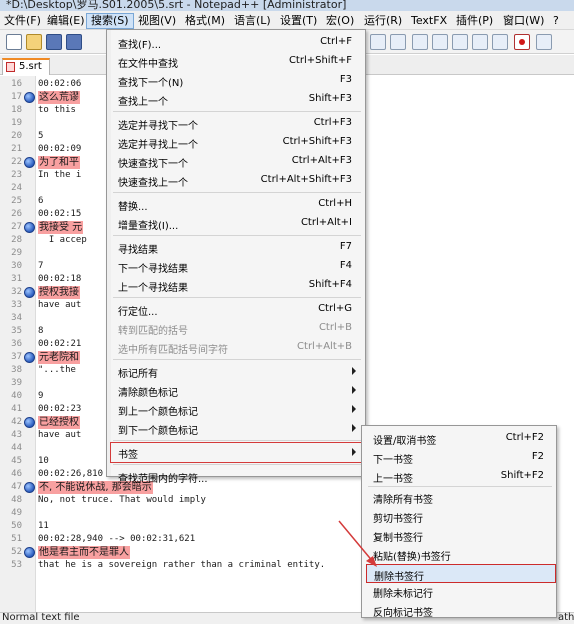 This screenshot has height=624, width=574. I want to click on search-menu-item: 书签, so click(237, 452).